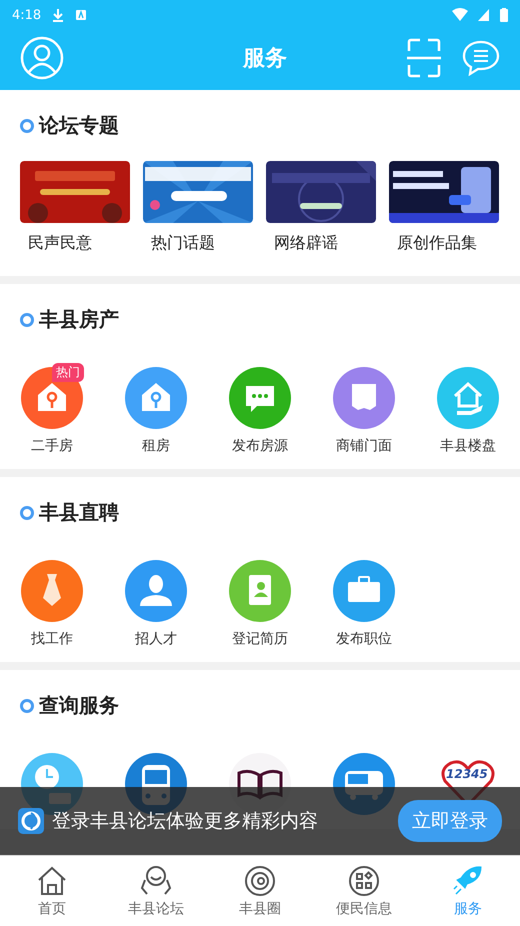  Describe the element at coordinates (52, 639) in the screenshot. I see `service-label: 找工作` at that location.